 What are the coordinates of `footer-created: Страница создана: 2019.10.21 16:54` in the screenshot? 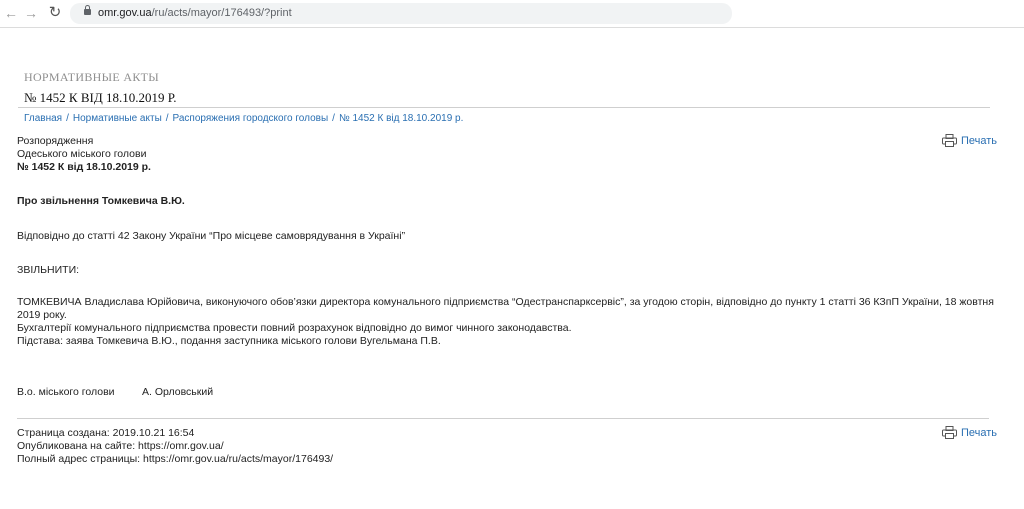 It's located at (106, 433).